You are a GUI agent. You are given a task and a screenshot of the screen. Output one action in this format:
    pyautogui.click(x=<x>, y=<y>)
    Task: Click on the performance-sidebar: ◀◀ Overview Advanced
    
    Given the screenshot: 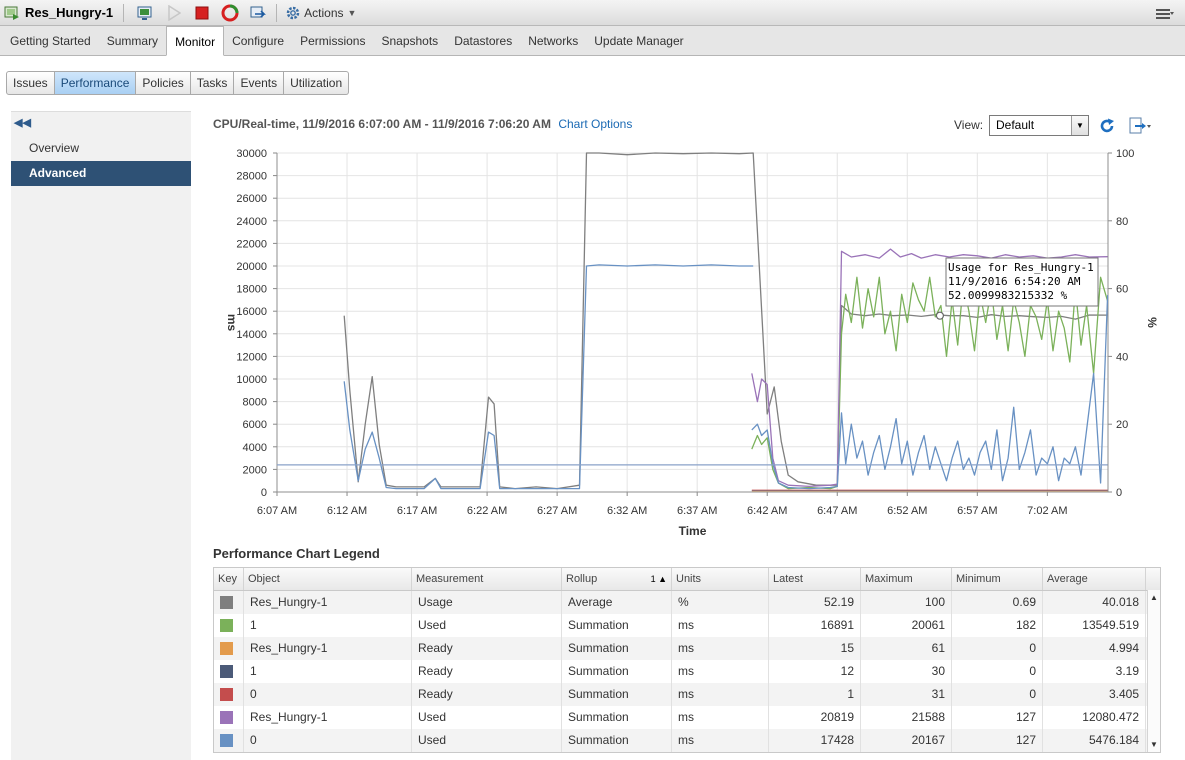 What is the action you would take?
    pyautogui.click(x=101, y=435)
    